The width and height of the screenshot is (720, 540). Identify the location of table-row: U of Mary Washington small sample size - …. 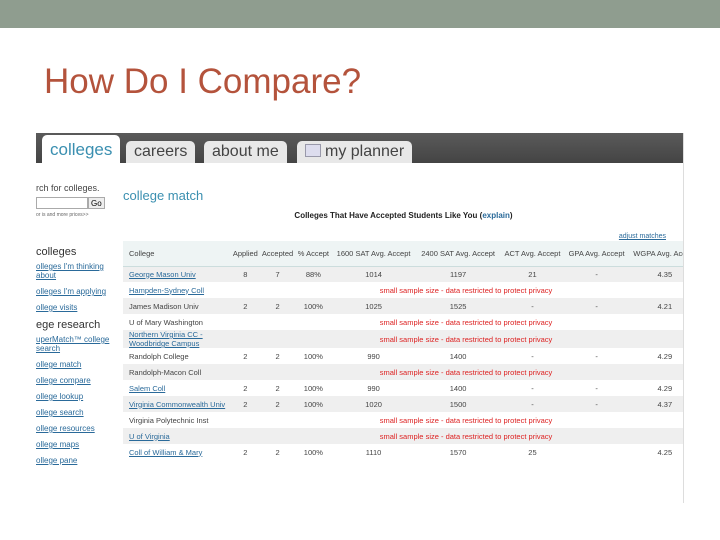
(403, 322).